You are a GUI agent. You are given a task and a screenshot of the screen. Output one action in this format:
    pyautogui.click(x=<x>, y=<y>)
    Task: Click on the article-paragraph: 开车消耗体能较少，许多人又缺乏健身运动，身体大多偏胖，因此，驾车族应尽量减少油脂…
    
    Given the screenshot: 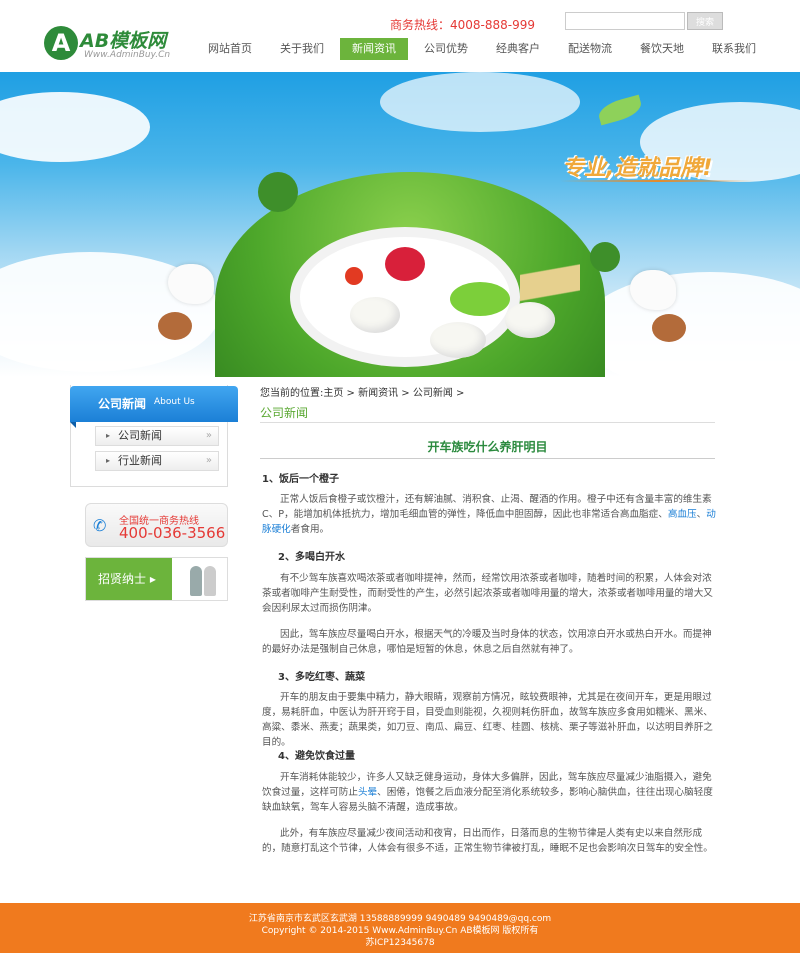 What is the action you would take?
    pyautogui.click(x=487, y=792)
    